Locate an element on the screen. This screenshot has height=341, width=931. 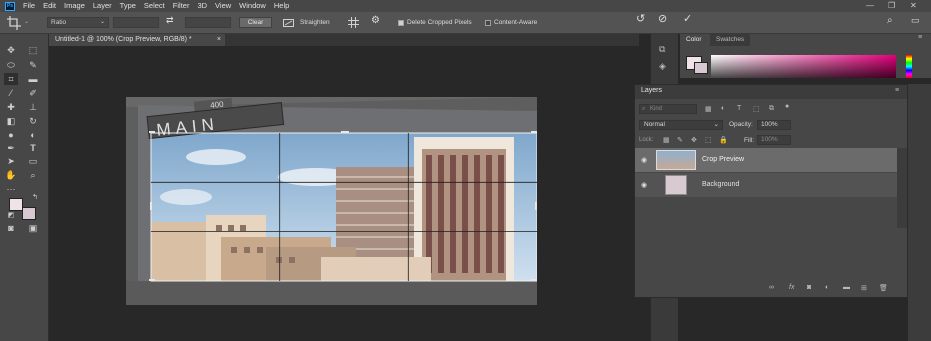
adjustment-layer-icon: ◐ is located at coordinates (827, 287).